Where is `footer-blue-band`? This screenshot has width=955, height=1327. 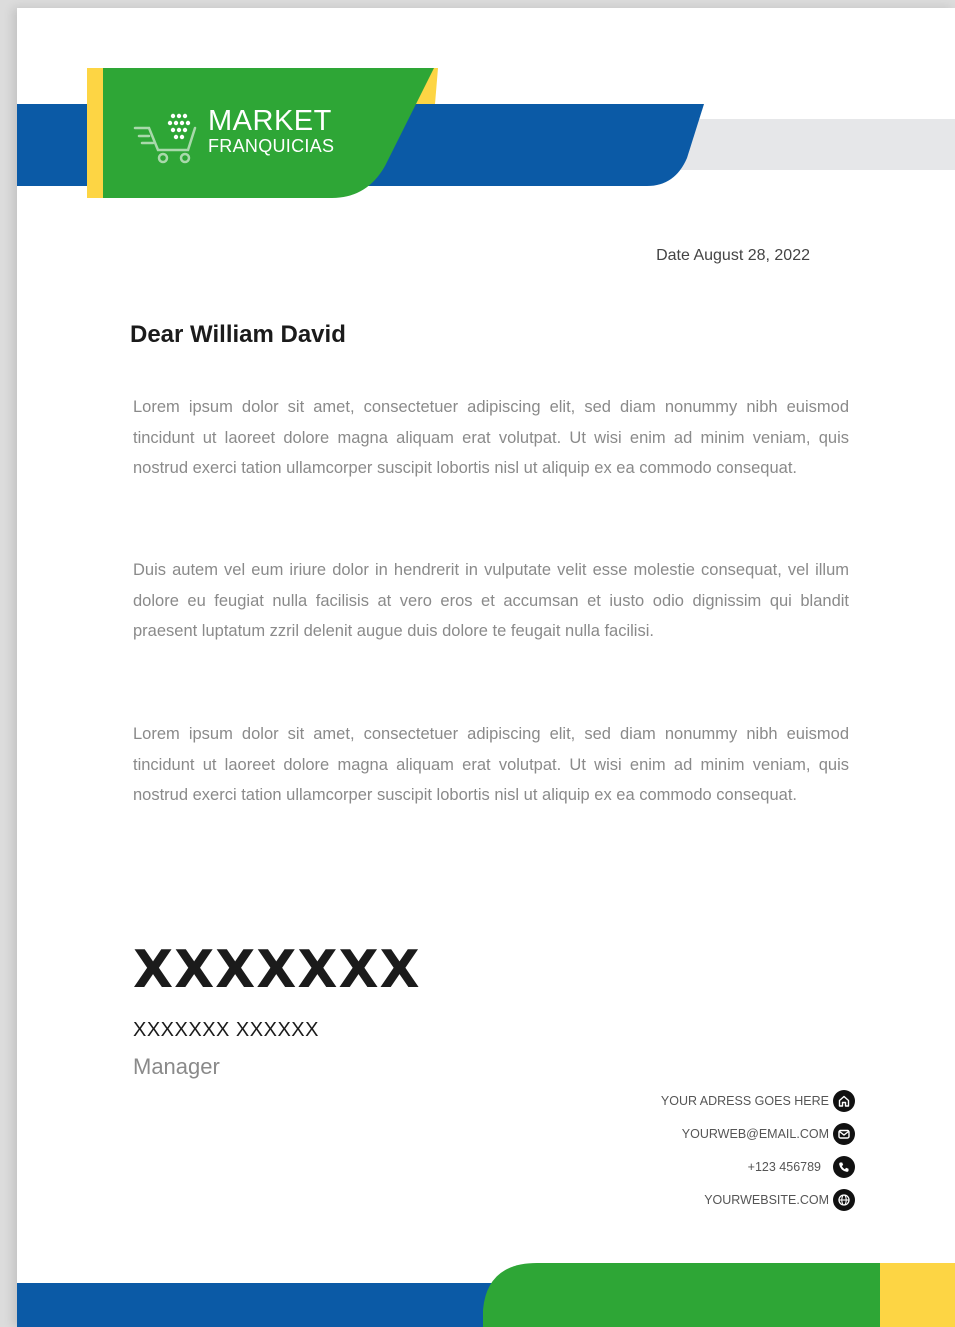
footer-blue-band is located at coordinates (267, 1305).